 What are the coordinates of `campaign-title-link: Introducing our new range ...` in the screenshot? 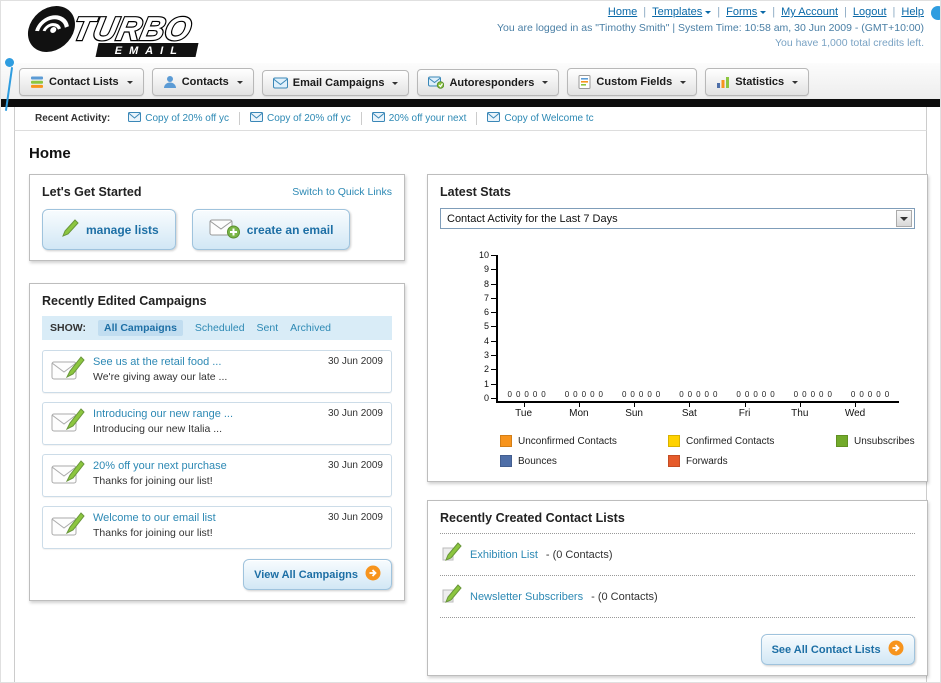 It's located at (206, 414).